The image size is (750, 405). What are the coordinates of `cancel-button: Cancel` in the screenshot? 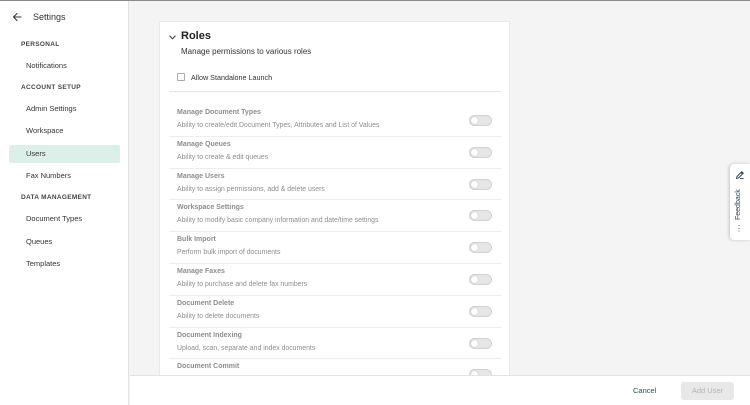 It's located at (644, 391).